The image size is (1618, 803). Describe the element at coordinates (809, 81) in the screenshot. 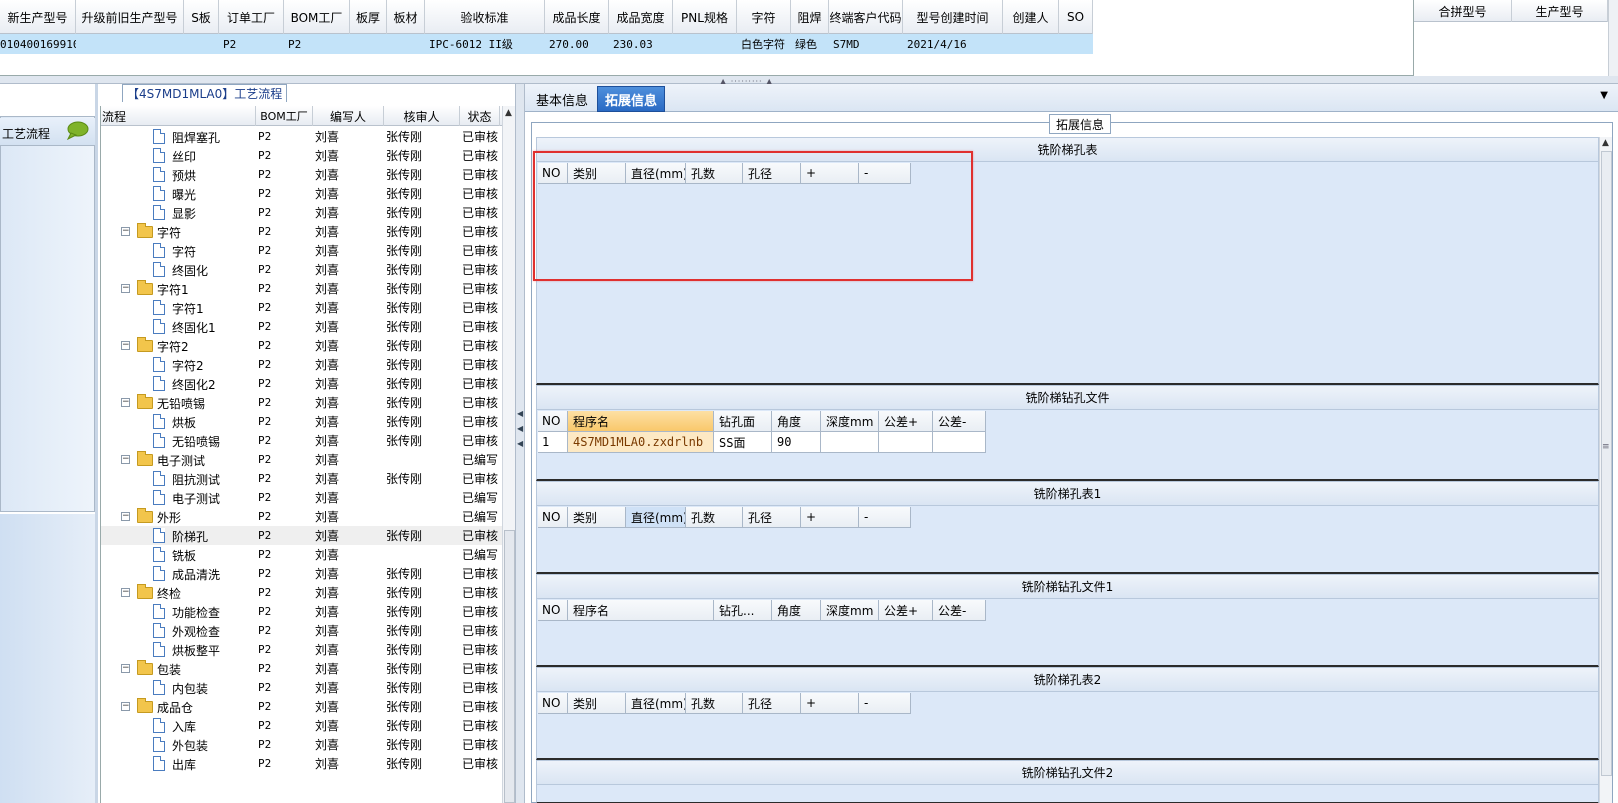

I see `horizontal-splitter: ▲ ········· ▲` at that location.